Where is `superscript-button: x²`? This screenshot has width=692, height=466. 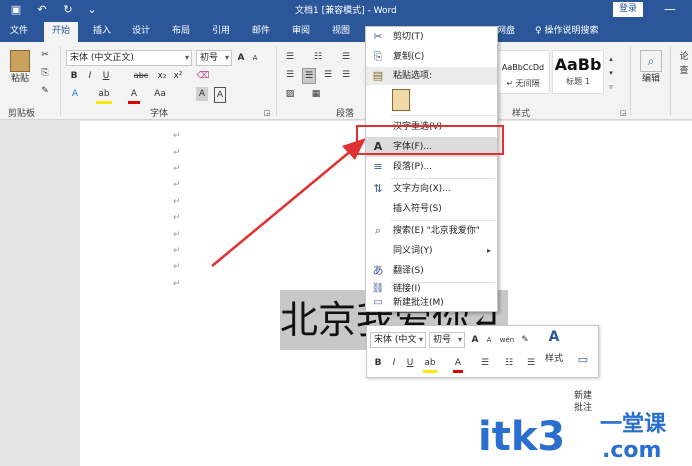 superscript-button: x² is located at coordinates (178, 76).